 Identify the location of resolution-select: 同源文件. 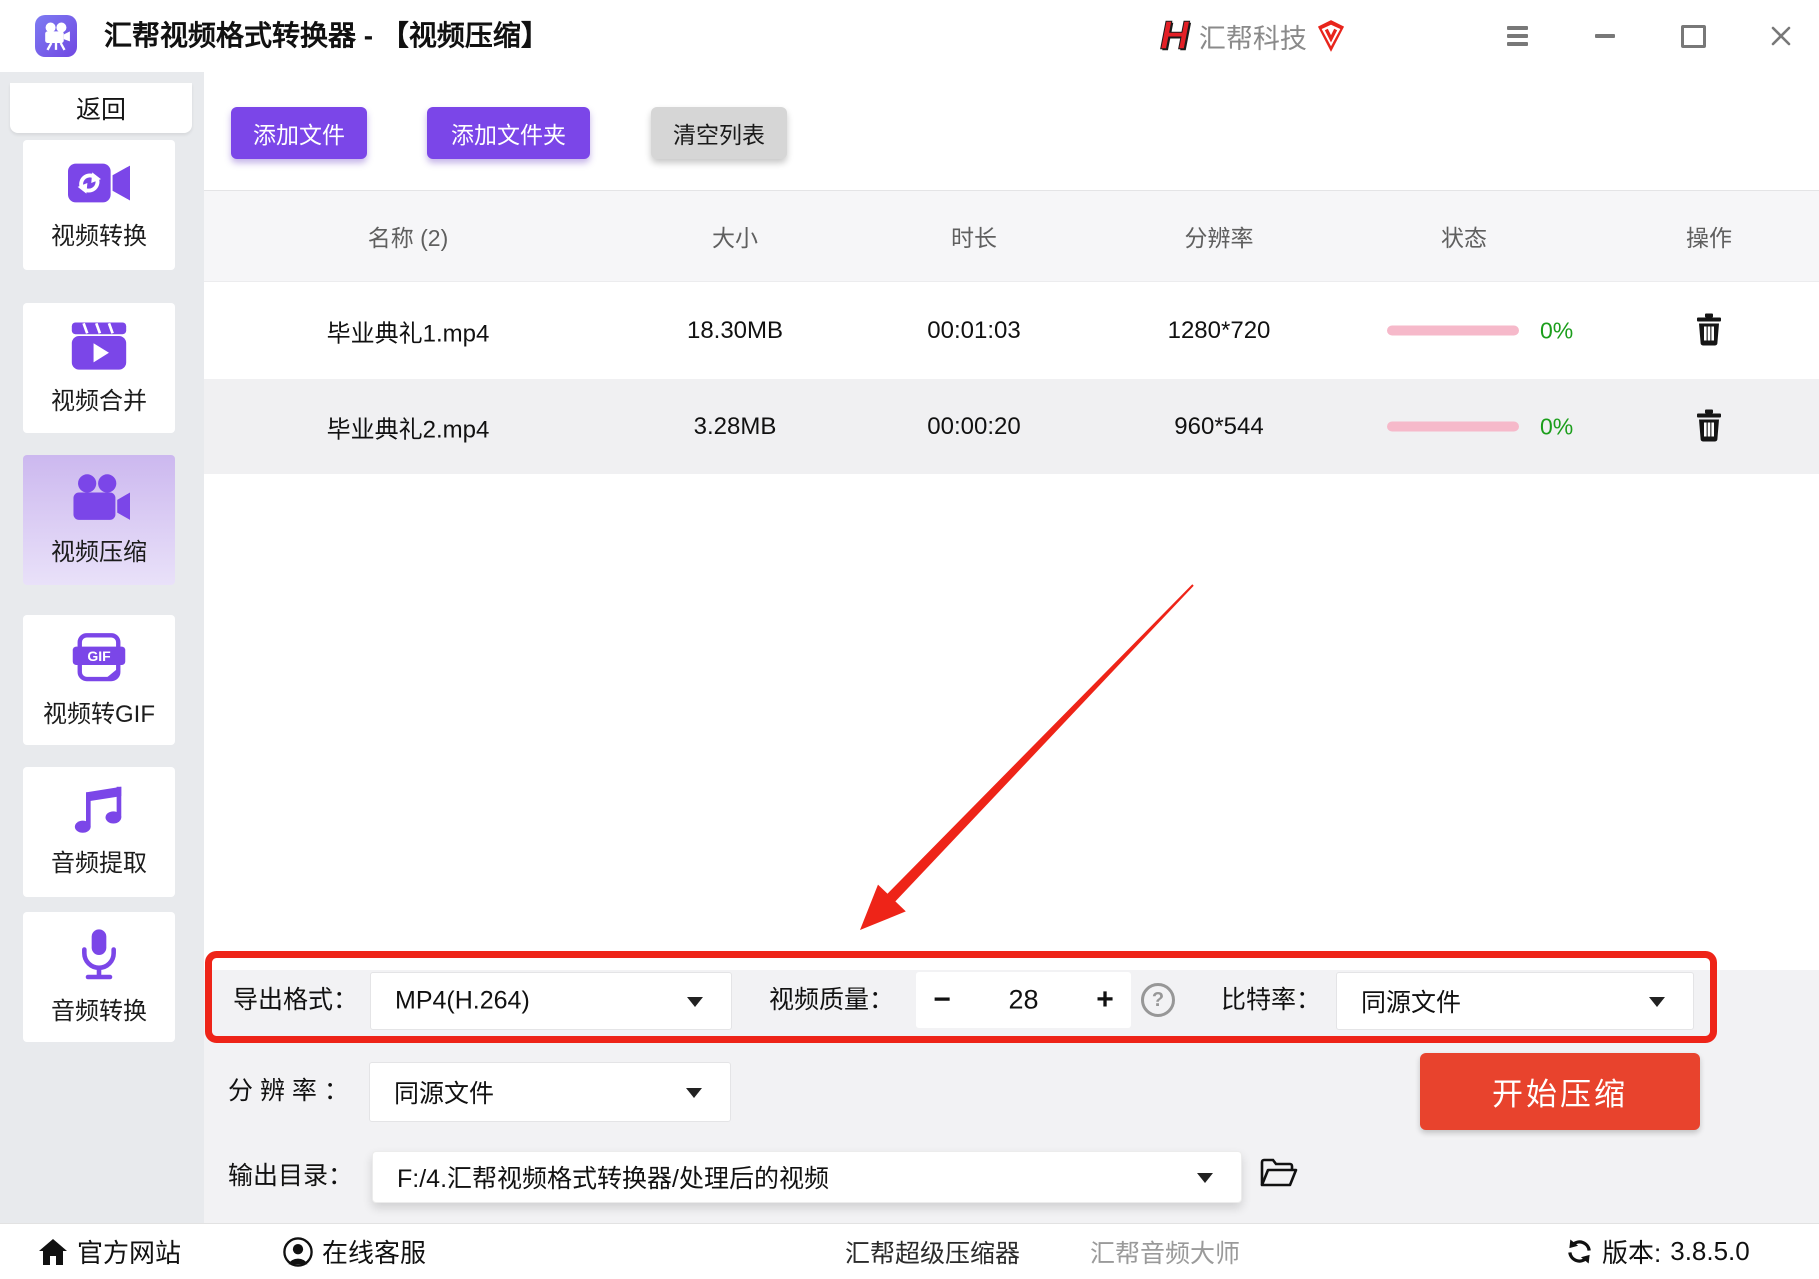
(550, 1092).